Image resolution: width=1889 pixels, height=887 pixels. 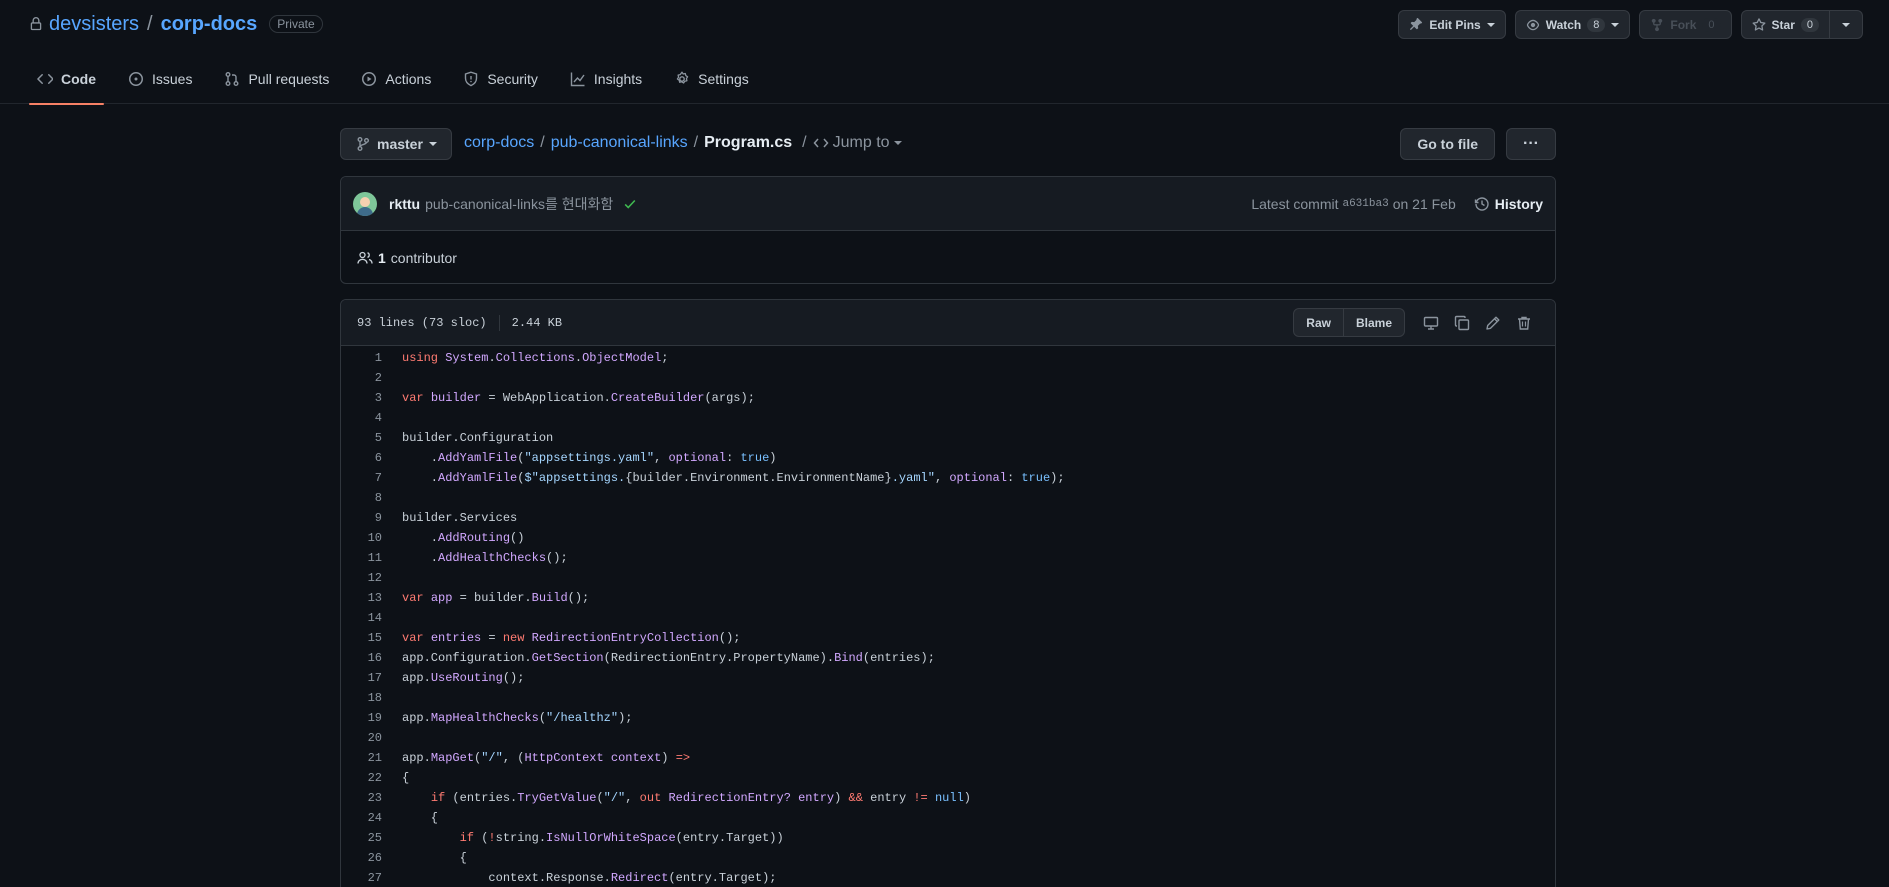 What do you see at coordinates (361, 718) in the screenshot?
I see `line-number: 19` at bounding box center [361, 718].